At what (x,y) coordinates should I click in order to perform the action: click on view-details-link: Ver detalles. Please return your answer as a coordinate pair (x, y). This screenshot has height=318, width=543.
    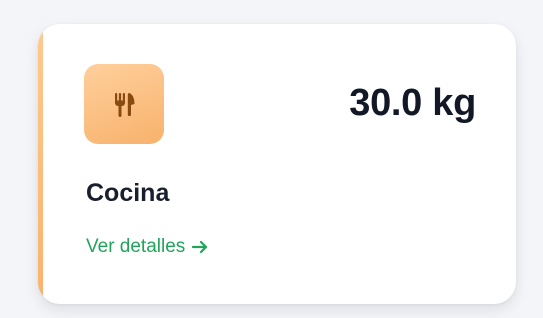
    Looking at the image, I should click on (147, 247).